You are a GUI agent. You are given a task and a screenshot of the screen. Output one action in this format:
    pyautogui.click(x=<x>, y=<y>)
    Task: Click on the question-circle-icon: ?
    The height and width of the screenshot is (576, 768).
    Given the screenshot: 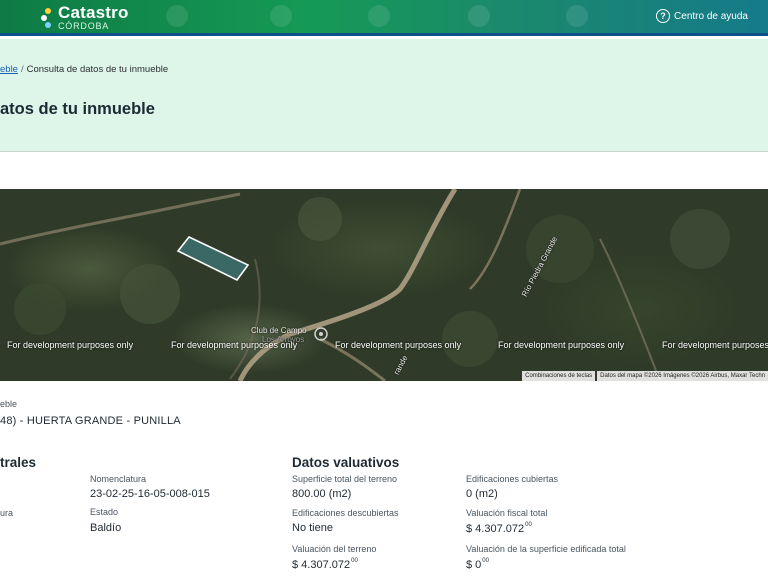 What is the action you would take?
    pyautogui.click(x=663, y=16)
    